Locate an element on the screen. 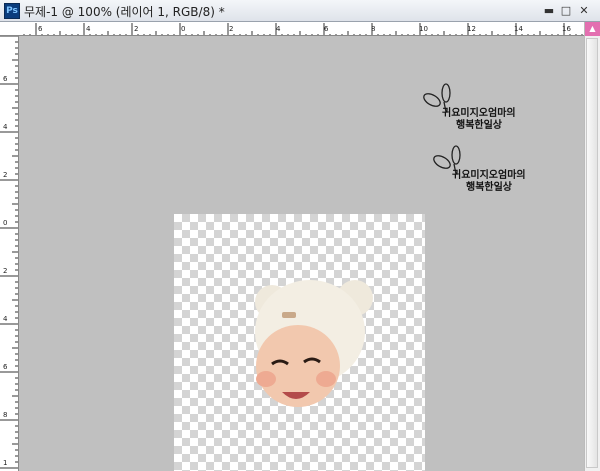 The height and width of the screenshot is (471, 600). restore-button: □ is located at coordinates (566, 10).